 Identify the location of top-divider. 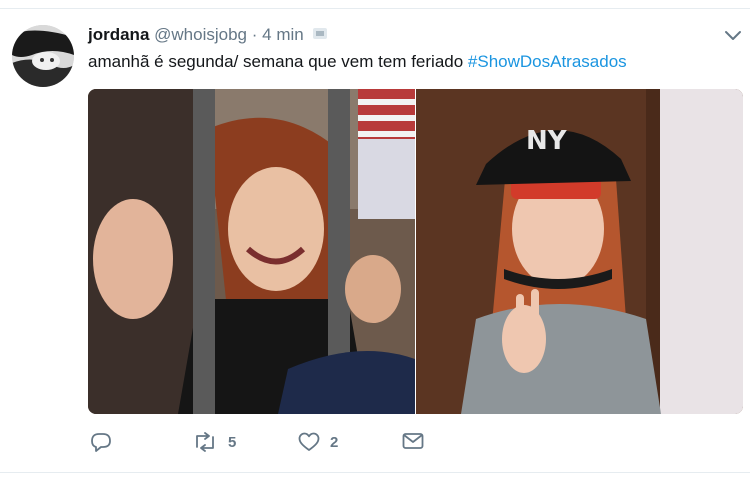
(375, 8).